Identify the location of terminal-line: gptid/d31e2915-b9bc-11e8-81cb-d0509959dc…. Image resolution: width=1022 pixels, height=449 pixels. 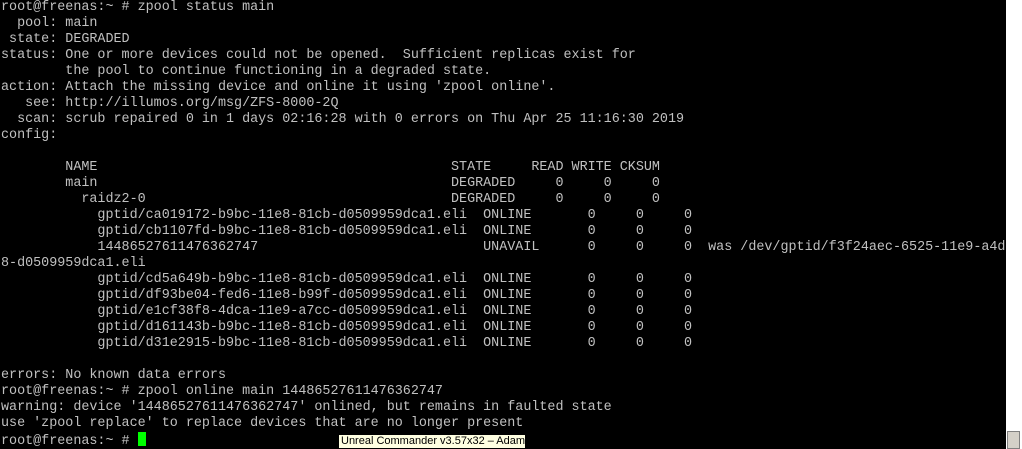
(347, 343).